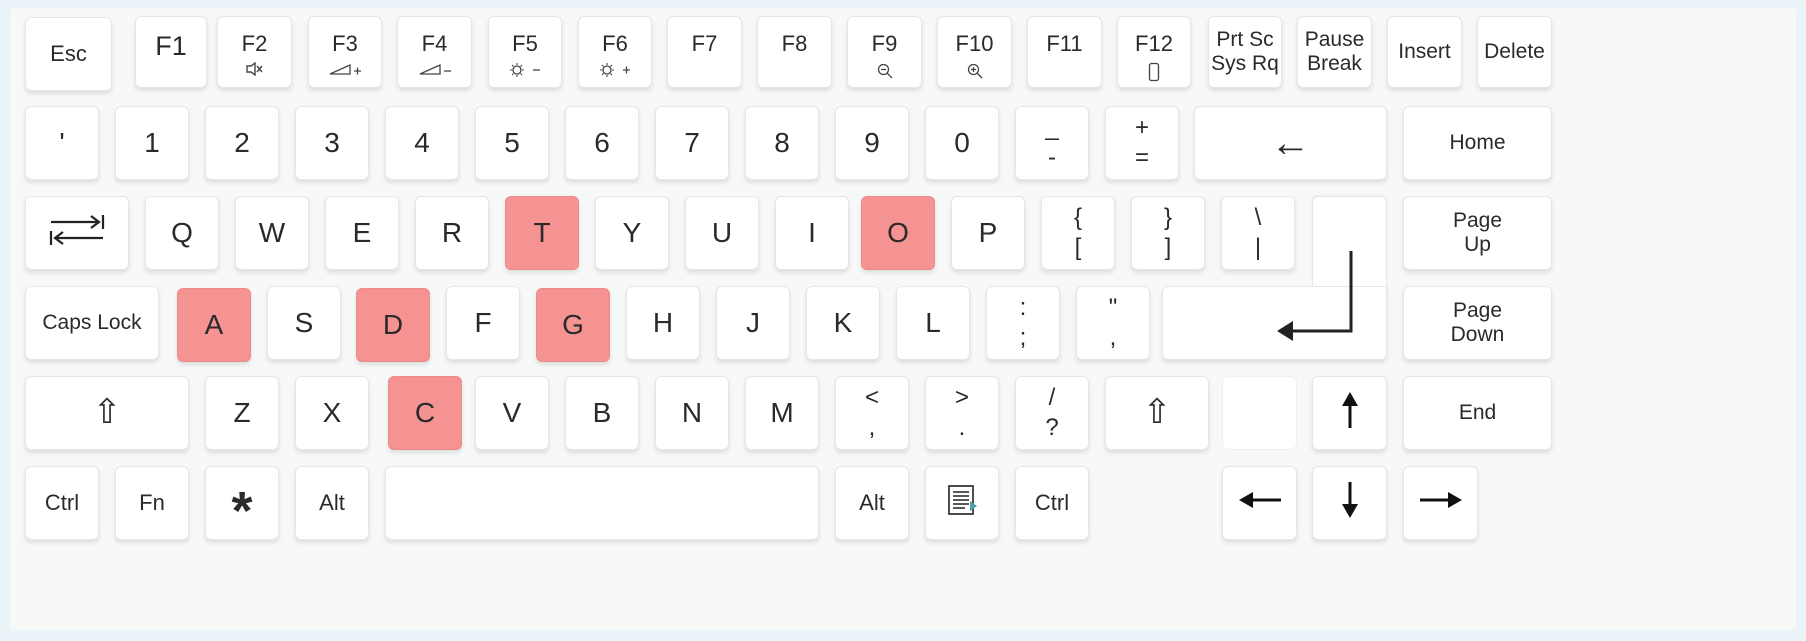  I want to click on key-lalt: Alt, so click(332, 503).